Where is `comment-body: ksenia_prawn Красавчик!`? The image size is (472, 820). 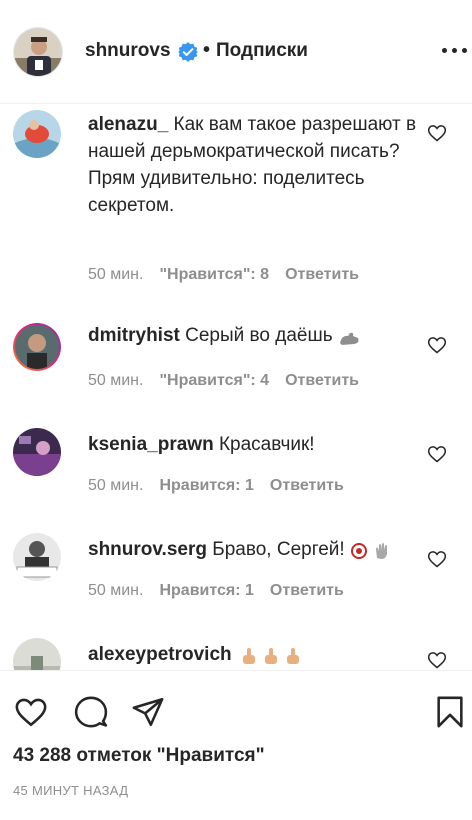 comment-body: ksenia_prawn Красавчик! is located at coordinates (253, 444).